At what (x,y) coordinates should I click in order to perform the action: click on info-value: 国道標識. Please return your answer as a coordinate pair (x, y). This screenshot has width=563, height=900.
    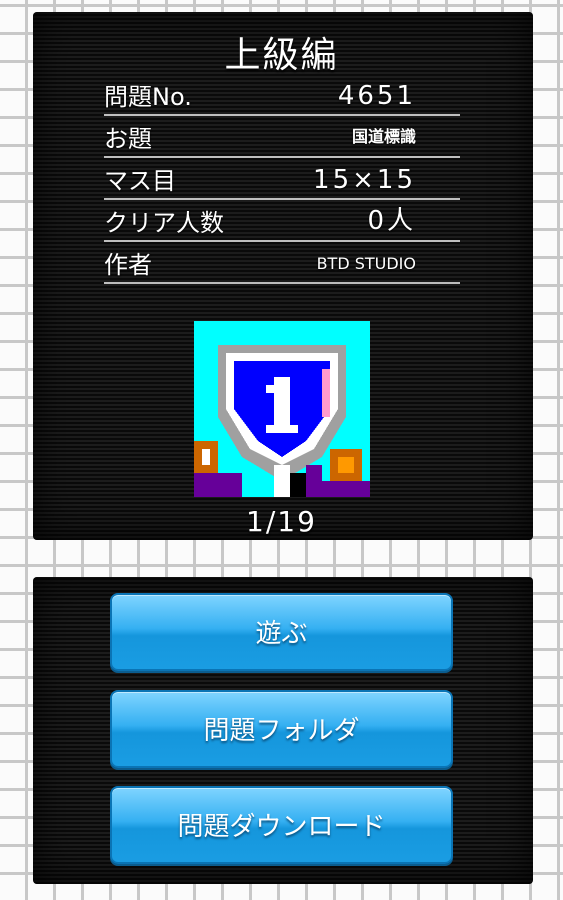
    Looking at the image, I should click on (383, 136).